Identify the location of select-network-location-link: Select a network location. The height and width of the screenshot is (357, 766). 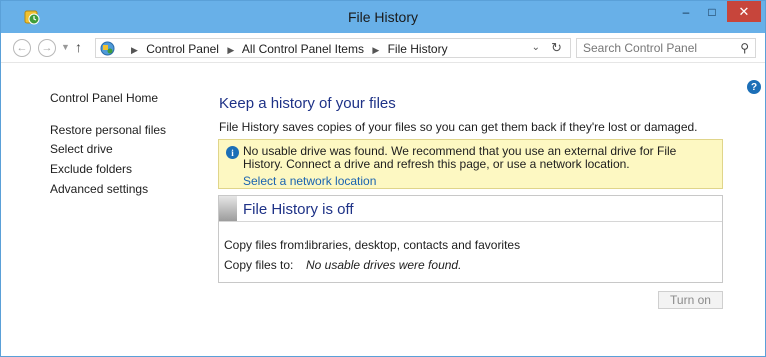
(309, 181).